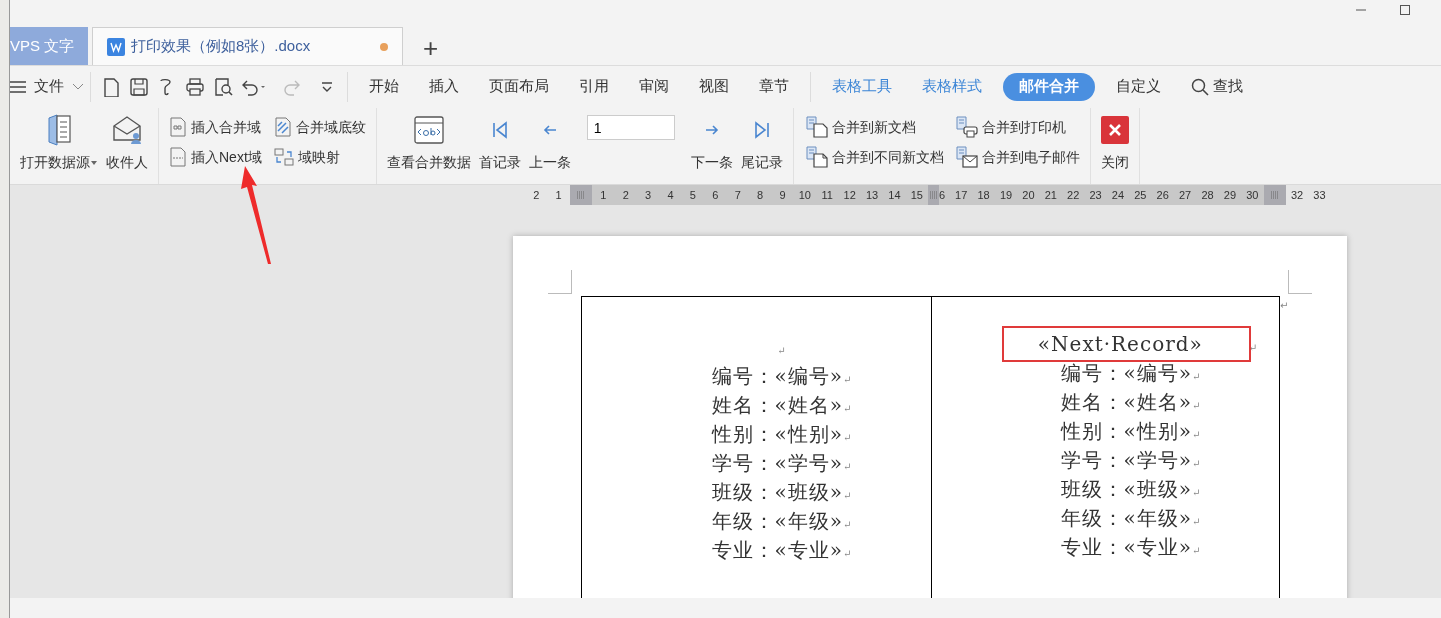  Describe the element at coordinates (139, 87) in the screenshot. I see `save-icon` at that location.